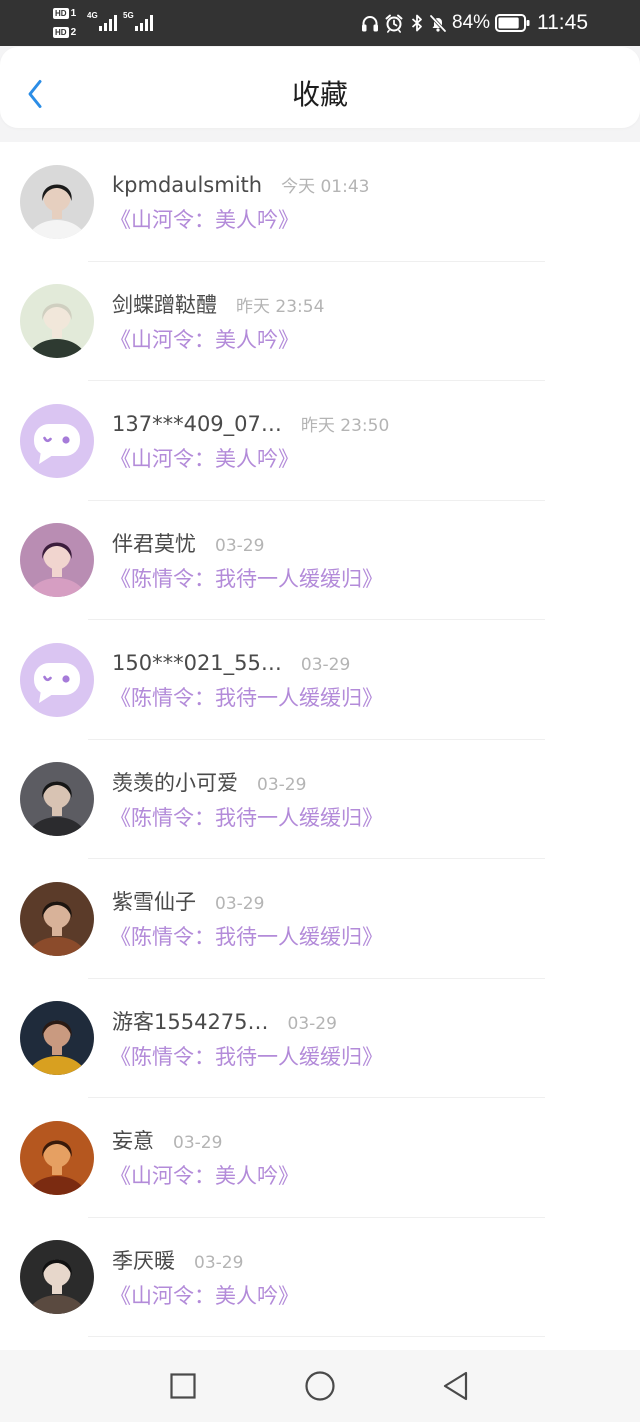  I want to click on clock: 11:45, so click(562, 22).